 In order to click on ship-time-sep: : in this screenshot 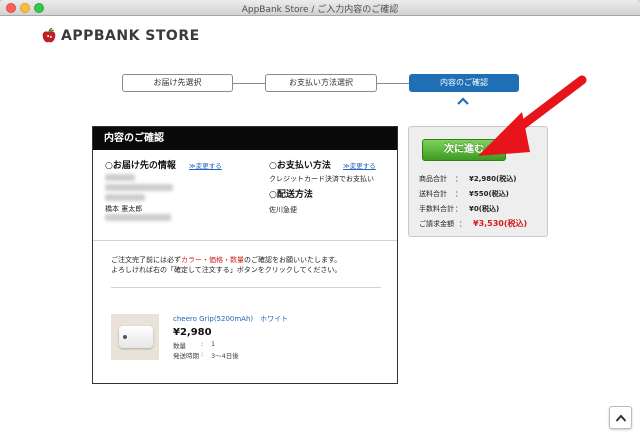, I will do `click(202, 354)`.